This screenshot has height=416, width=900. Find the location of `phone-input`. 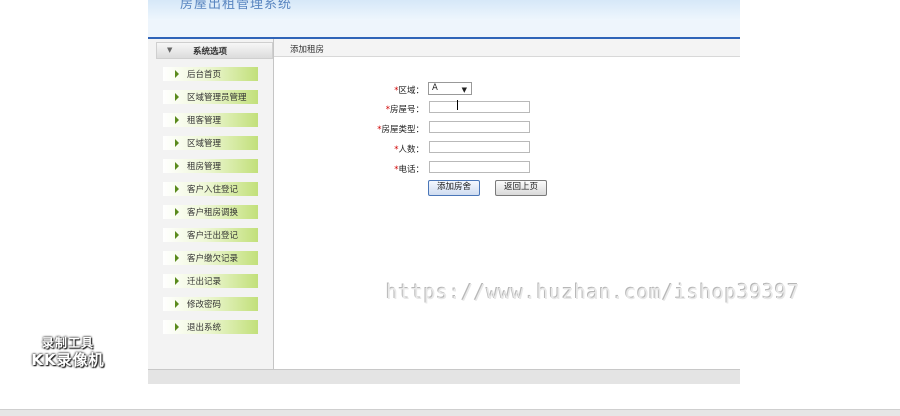

phone-input is located at coordinates (479, 167).